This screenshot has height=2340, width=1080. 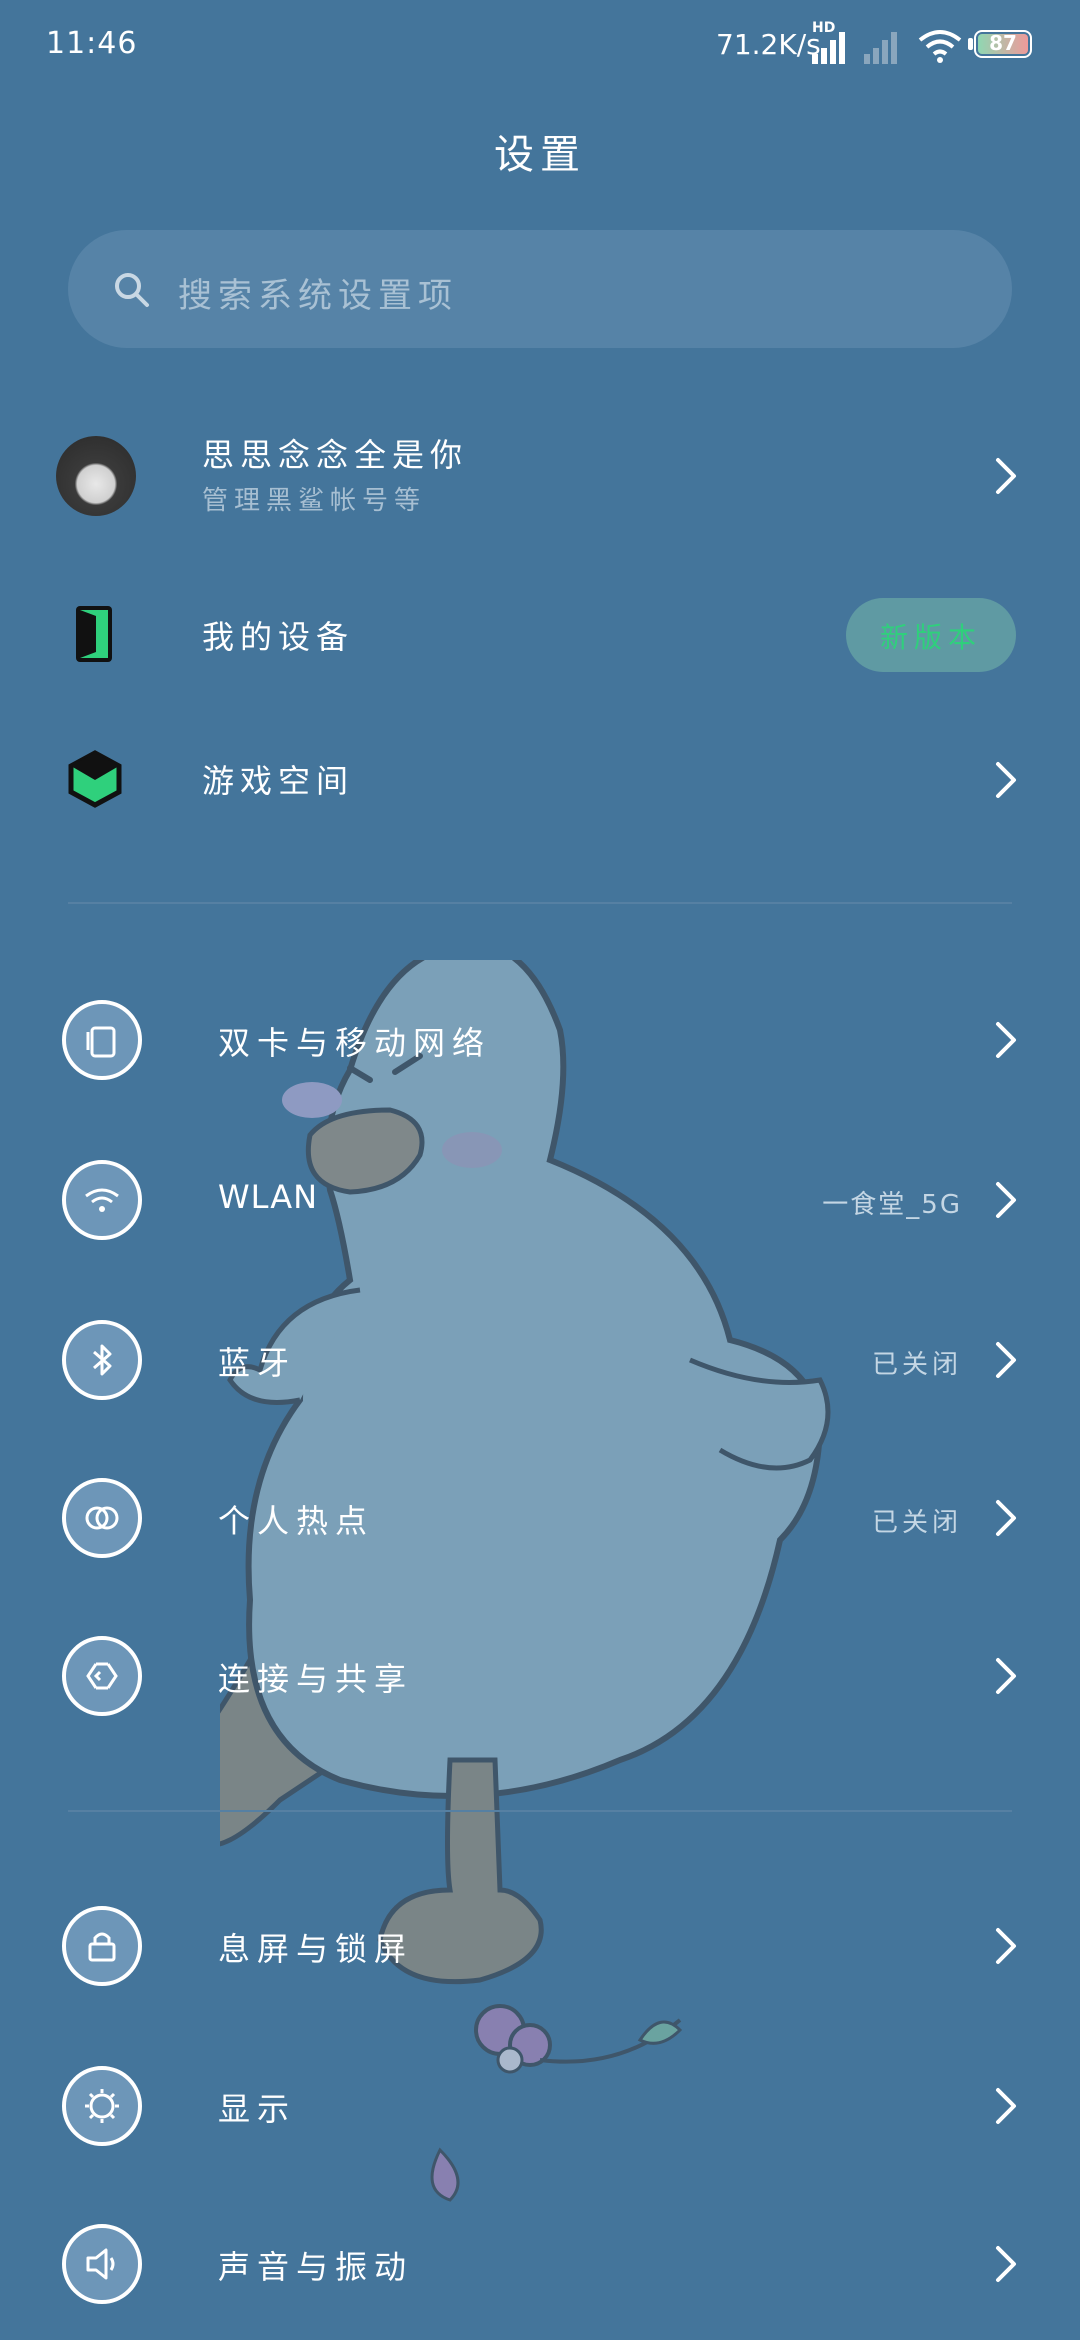 What do you see at coordinates (916, 1523) in the screenshot?
I see `hotspot-value: 已关闭` at bounding box center [916, 1523].